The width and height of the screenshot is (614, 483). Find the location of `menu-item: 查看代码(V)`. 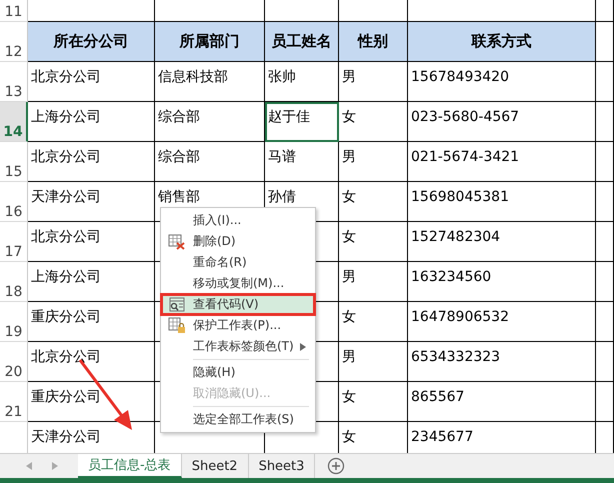

menu-item: 查看代码(V) is located at coordinates (238, 304).